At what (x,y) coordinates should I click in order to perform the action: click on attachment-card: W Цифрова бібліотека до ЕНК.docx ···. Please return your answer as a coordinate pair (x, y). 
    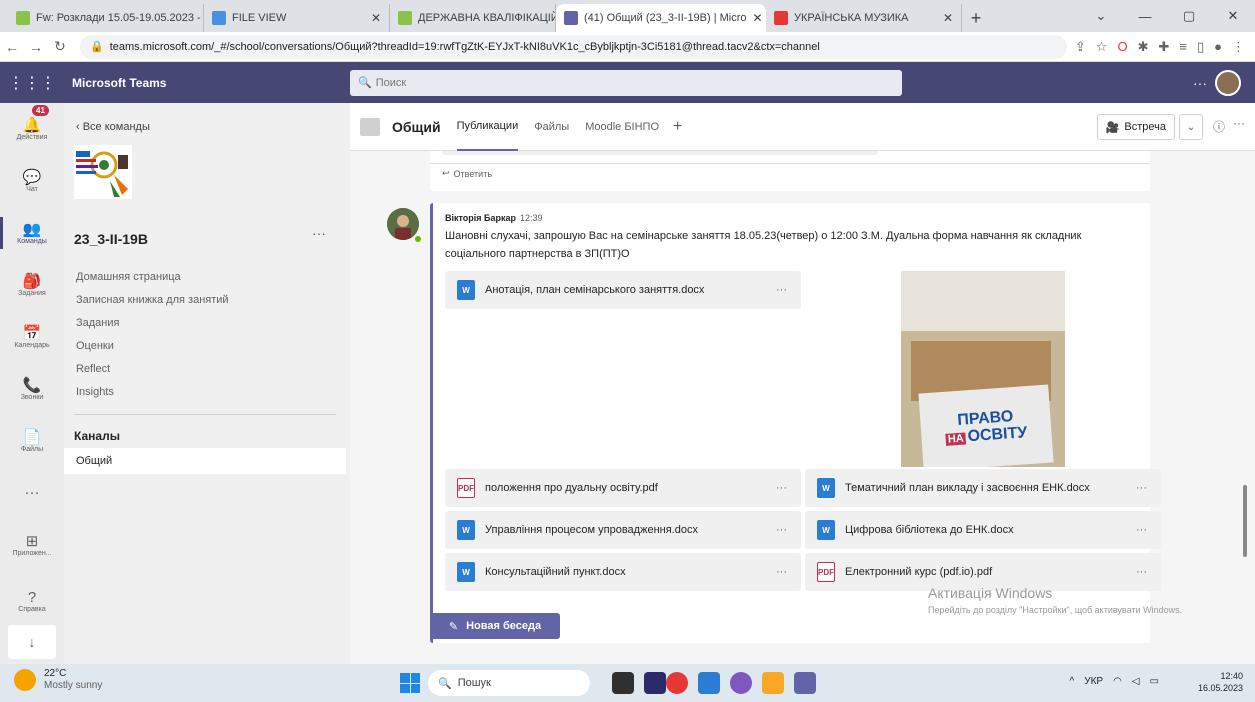
    Looking at the image, I should click on (983, 530).